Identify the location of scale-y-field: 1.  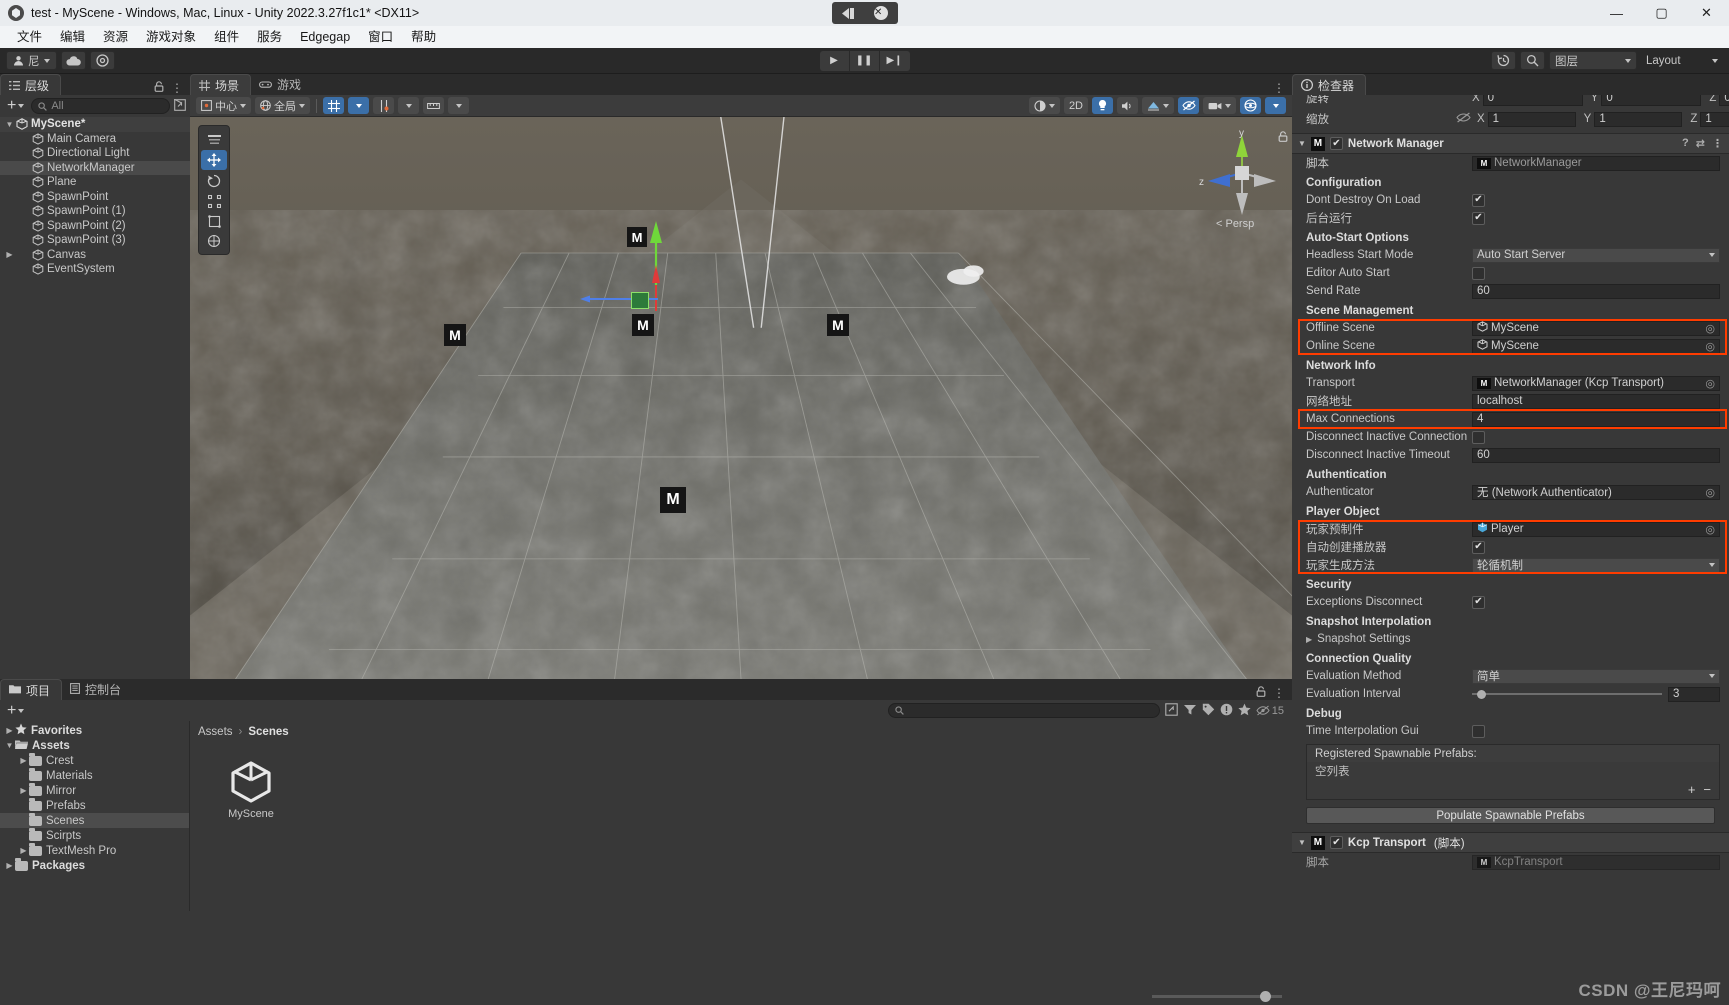
(1638, 119).